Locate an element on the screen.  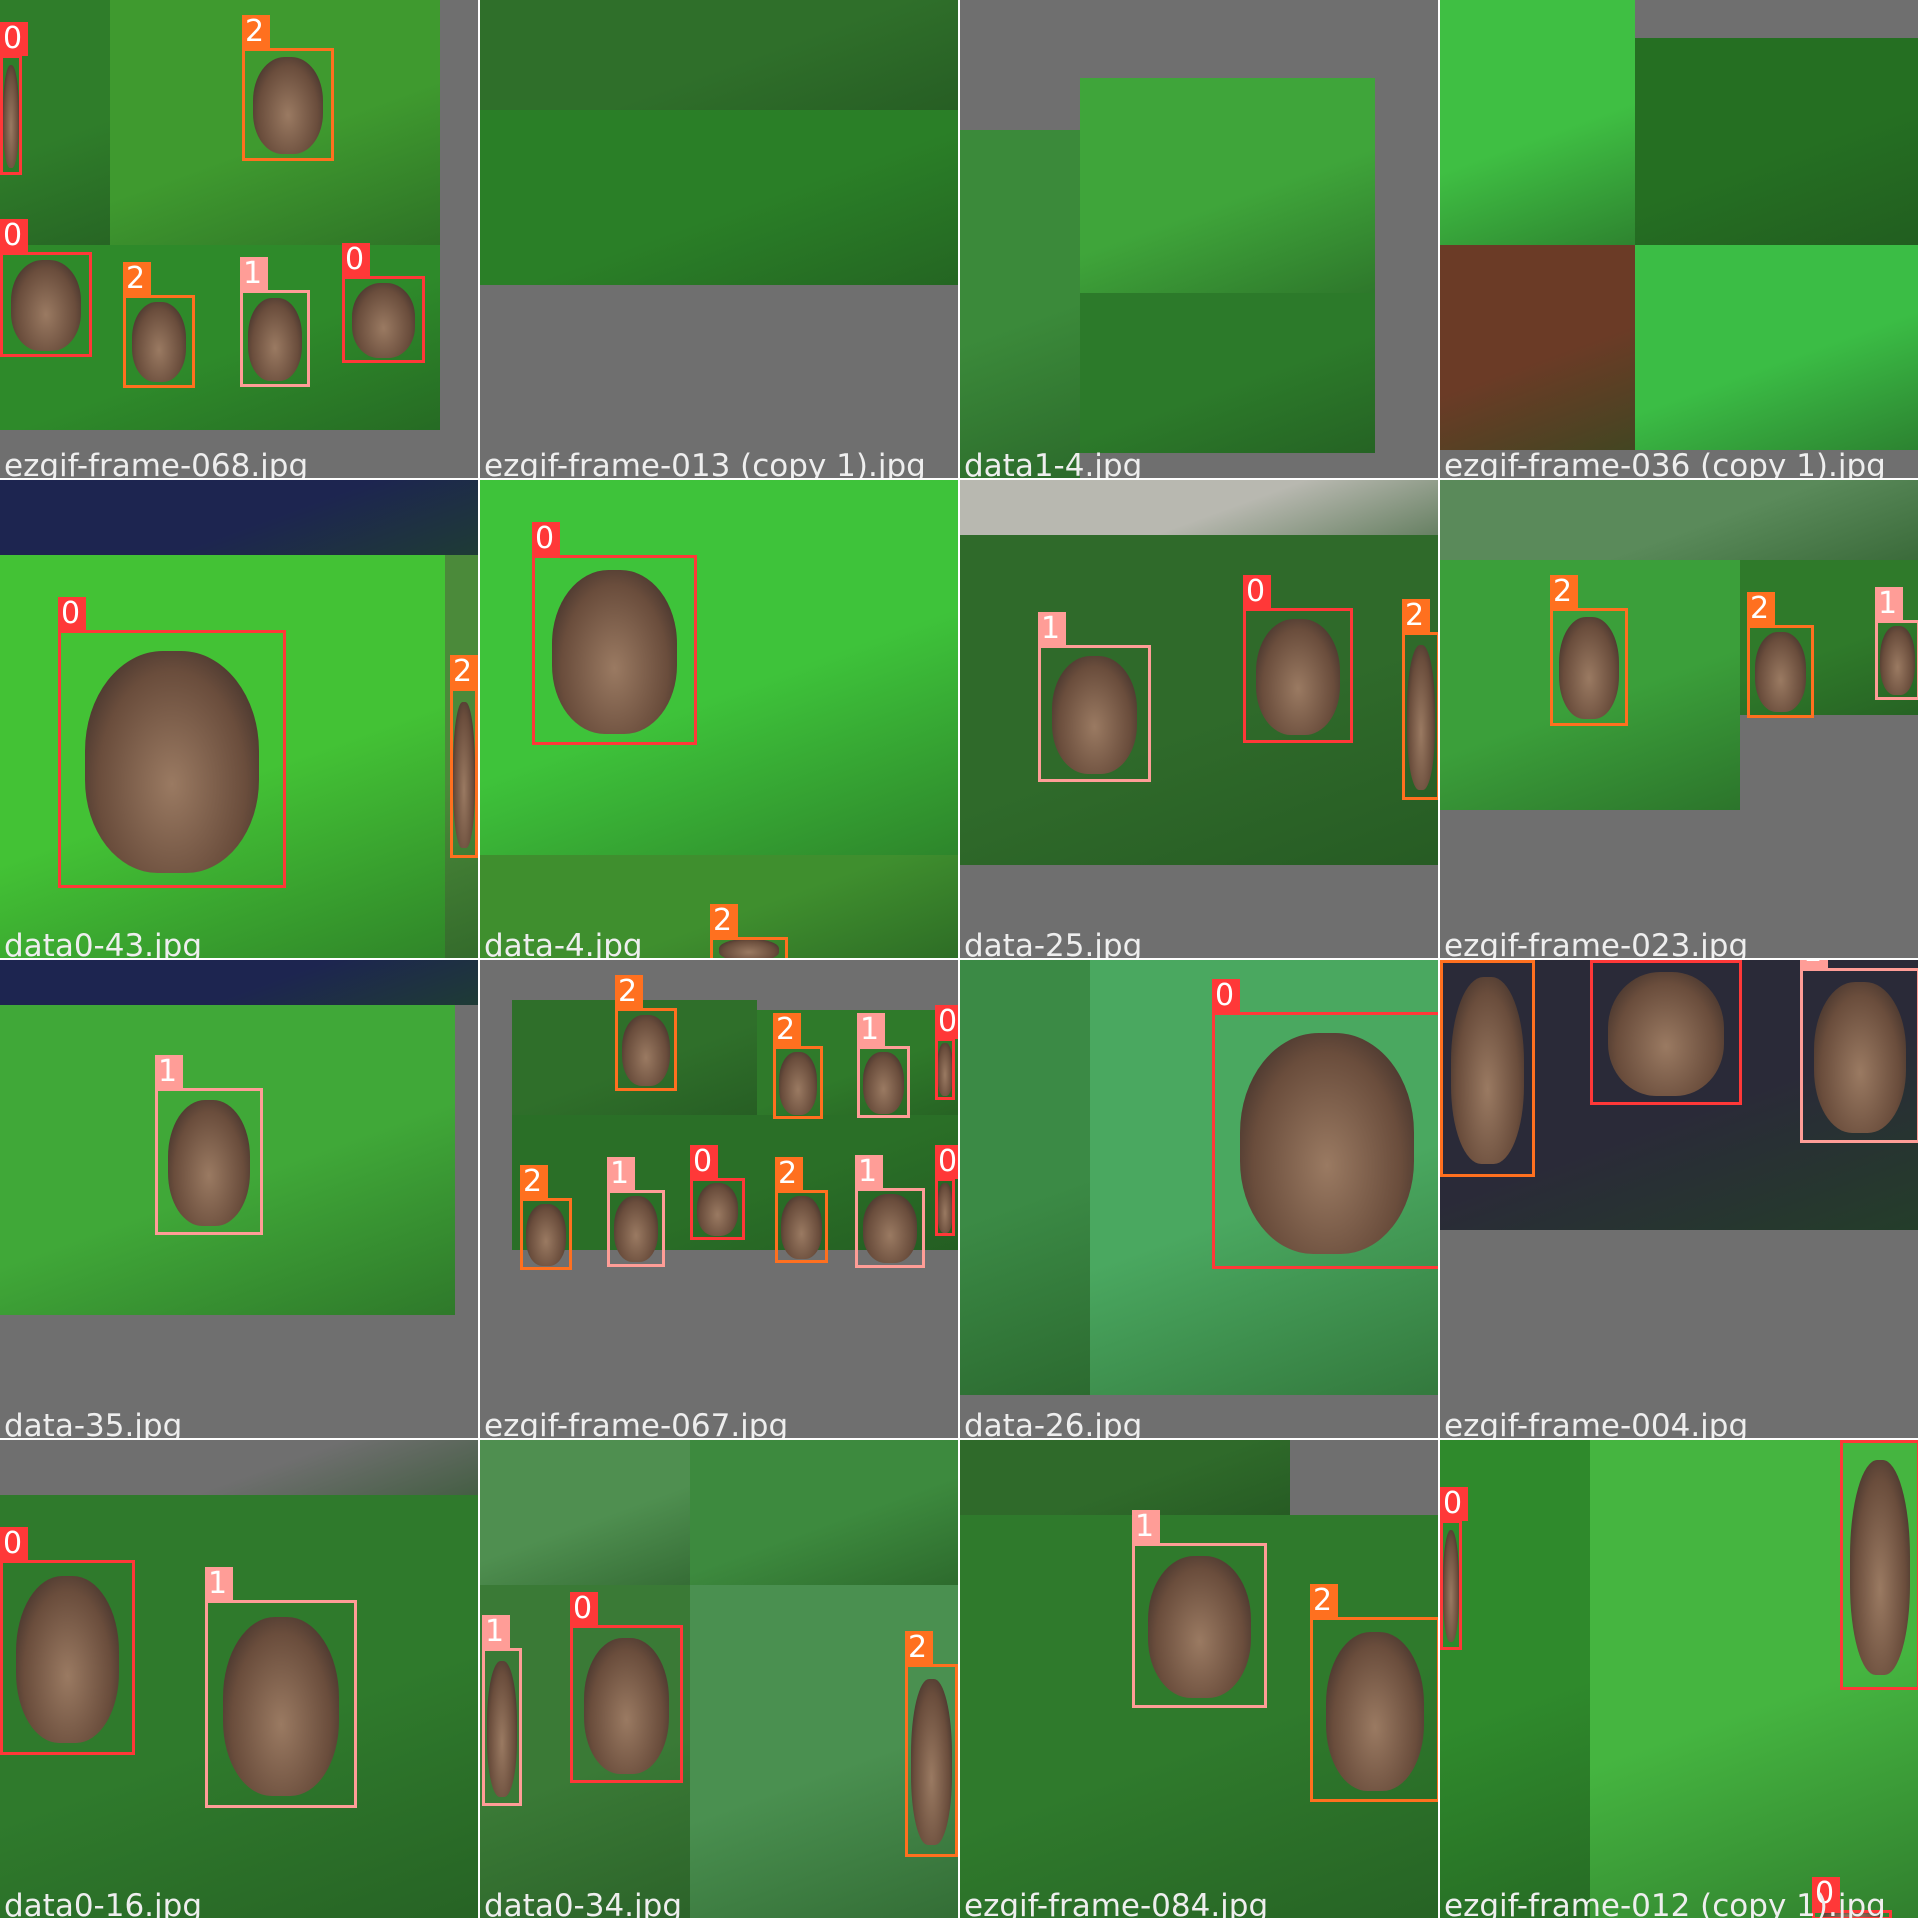
filename-label: ezgif-frame-013 (copy 1).jpg is located at coordinates (705, 463).